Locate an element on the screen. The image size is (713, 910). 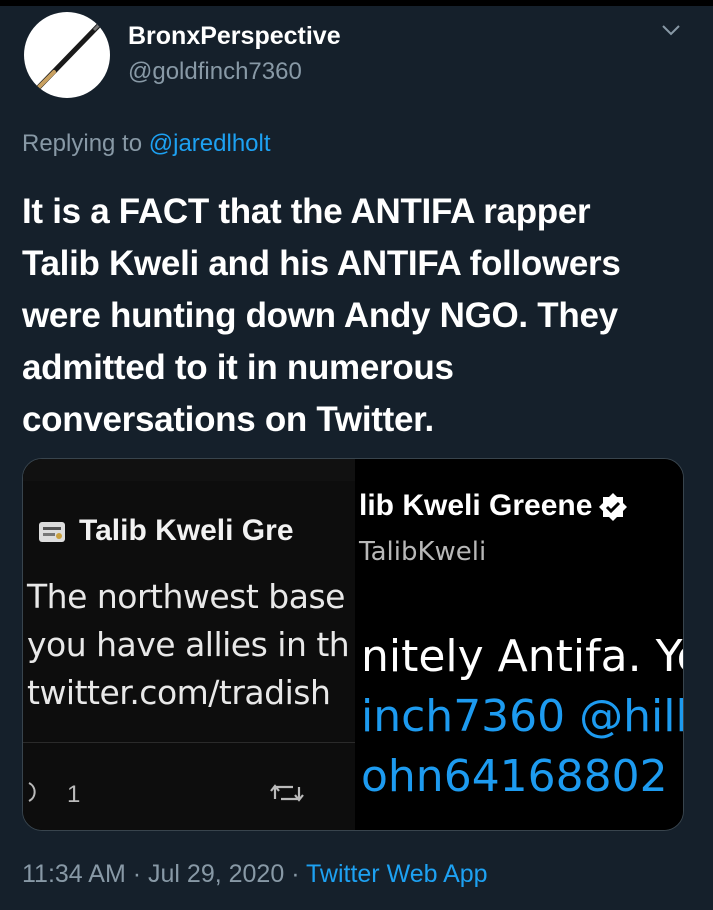
tweet-line: admitted to it in numerous is located at coordinates (238, 367).